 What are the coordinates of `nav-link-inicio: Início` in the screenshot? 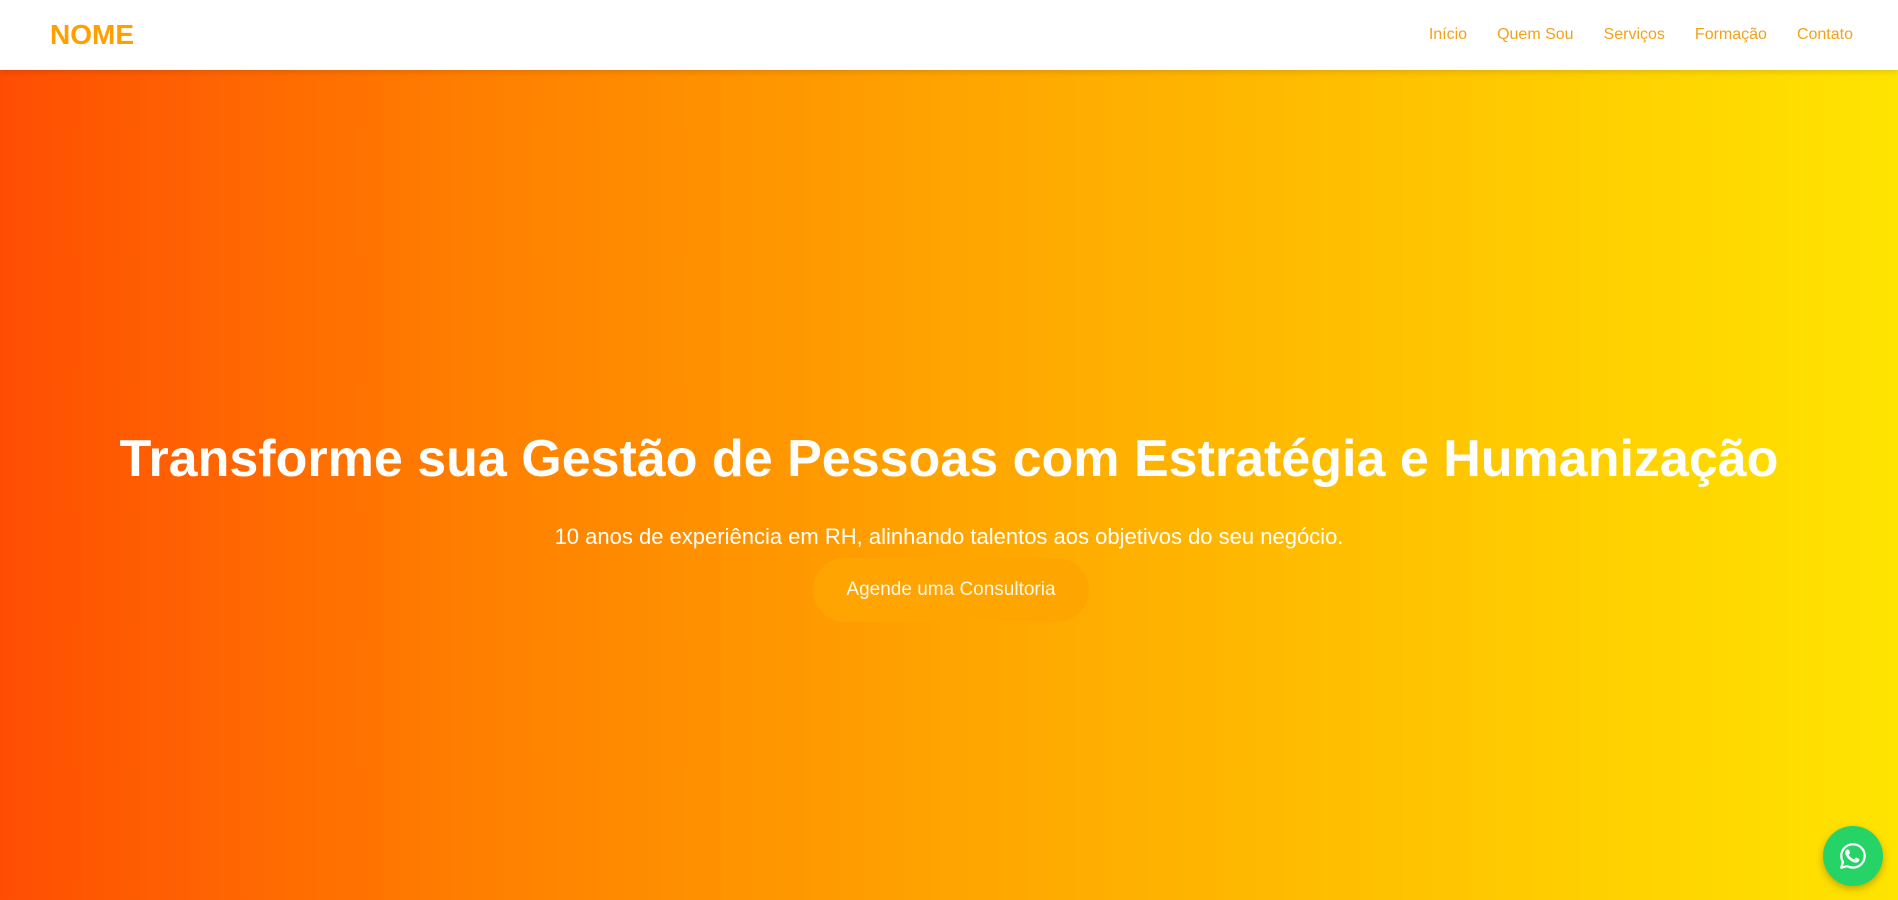 It's located at (1448, 35).